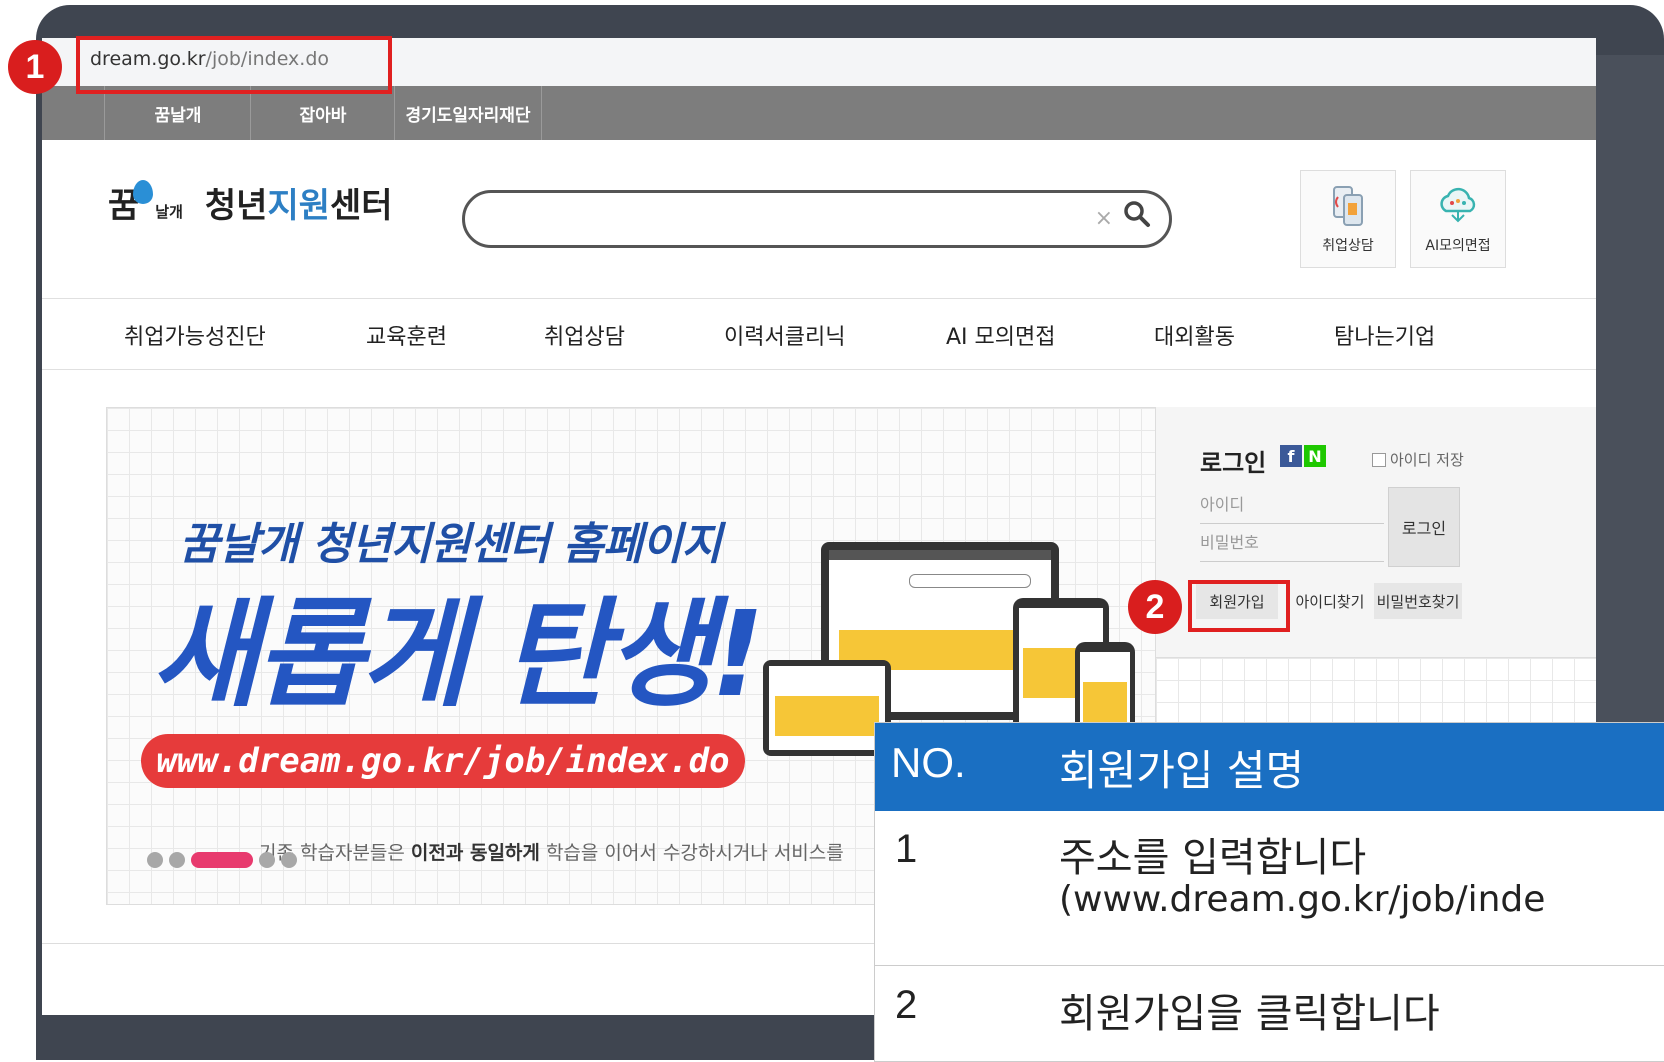  I want to click on header-desc: 회원가입 설명, so click(1182, 770).